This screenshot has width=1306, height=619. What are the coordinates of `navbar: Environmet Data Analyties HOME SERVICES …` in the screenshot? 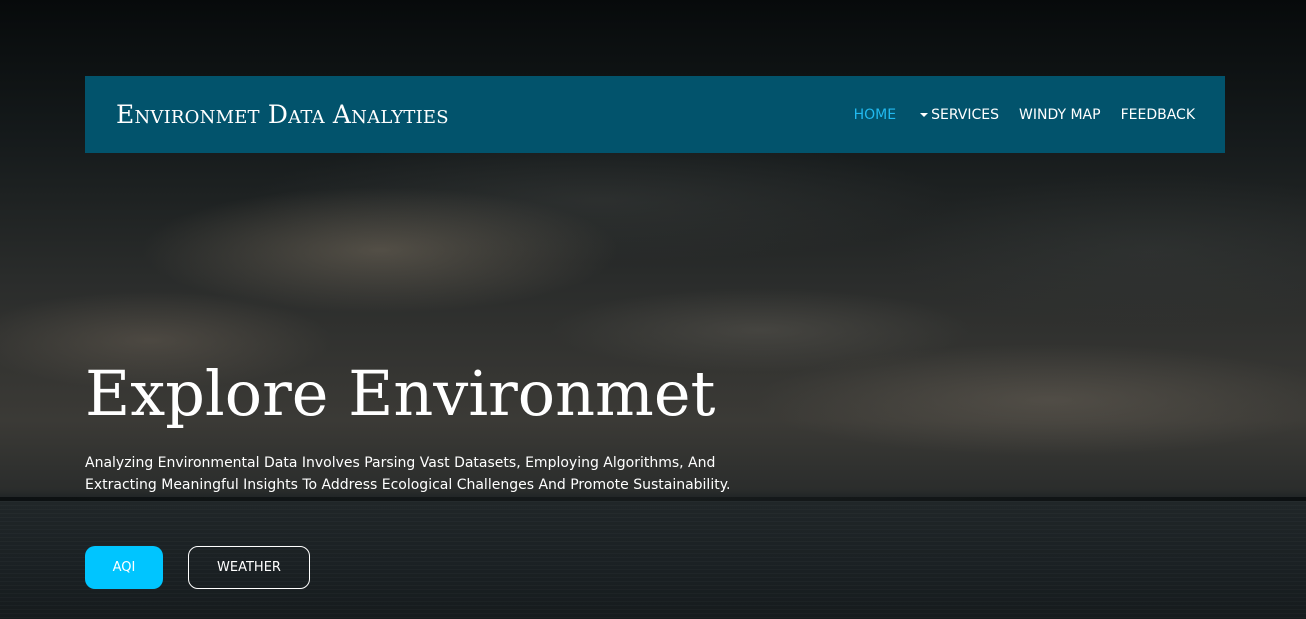 It's located at (655, 114).